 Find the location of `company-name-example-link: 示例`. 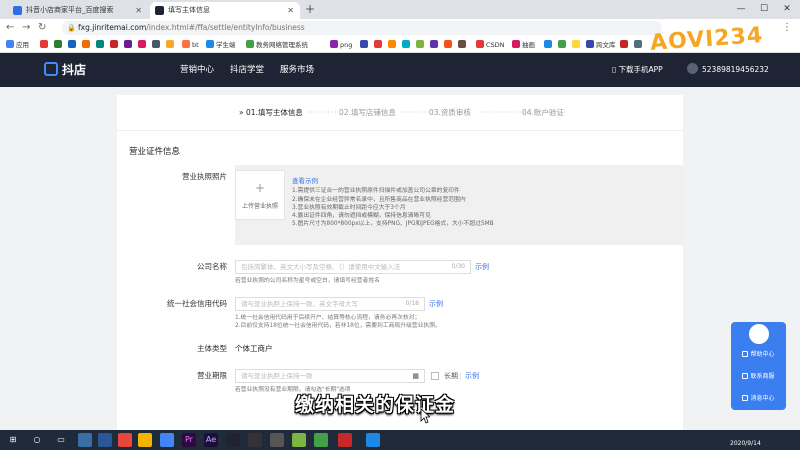

company-name-example-link: 示例 is located at coordinates (482, 267).